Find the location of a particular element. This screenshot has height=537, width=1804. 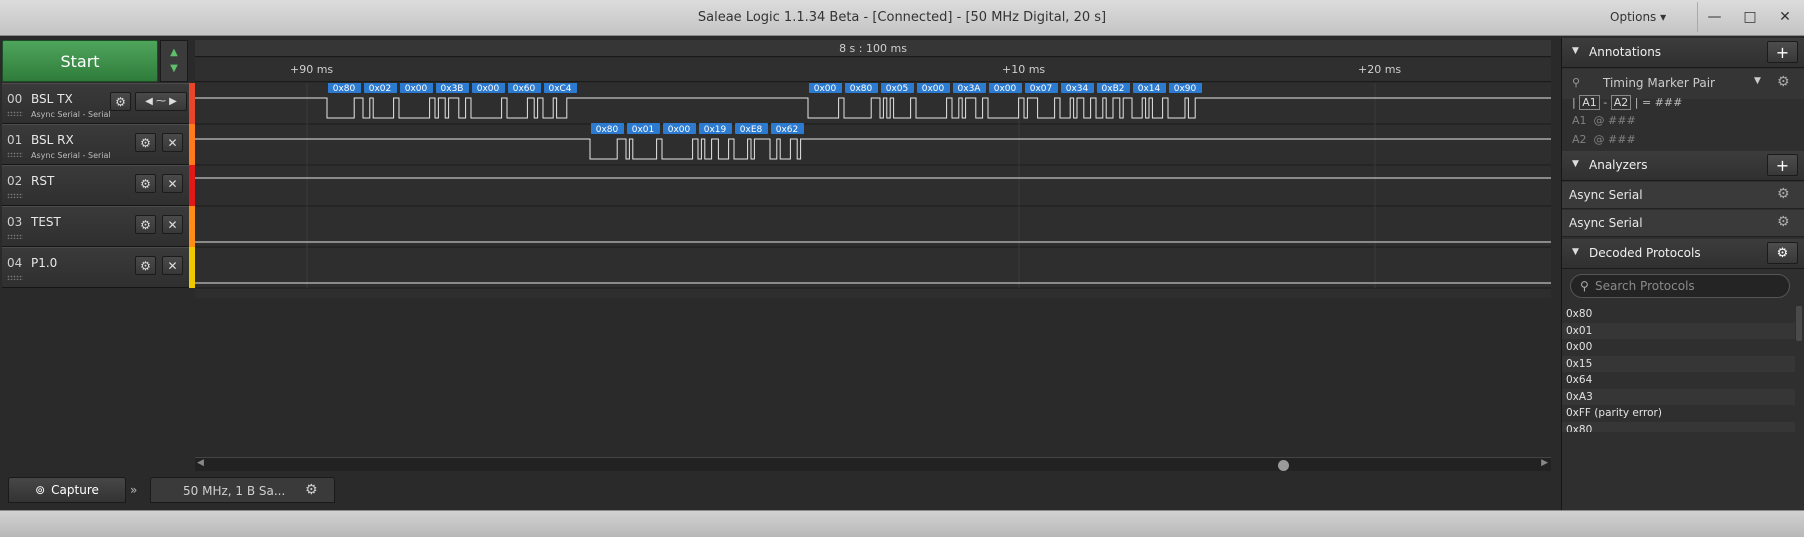

channel-row-bsl-tx: 00 BSL TX Async Serial - Serial ⚙ ◀ ⁓ ▶ is located at coordinates (95, 103).